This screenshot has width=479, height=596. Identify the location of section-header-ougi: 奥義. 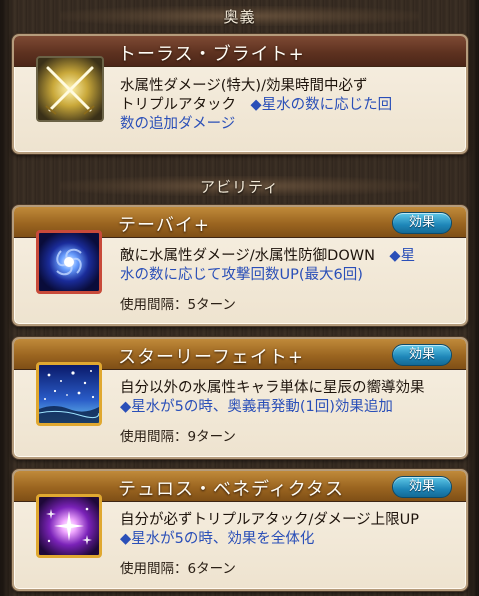
(239, 16).